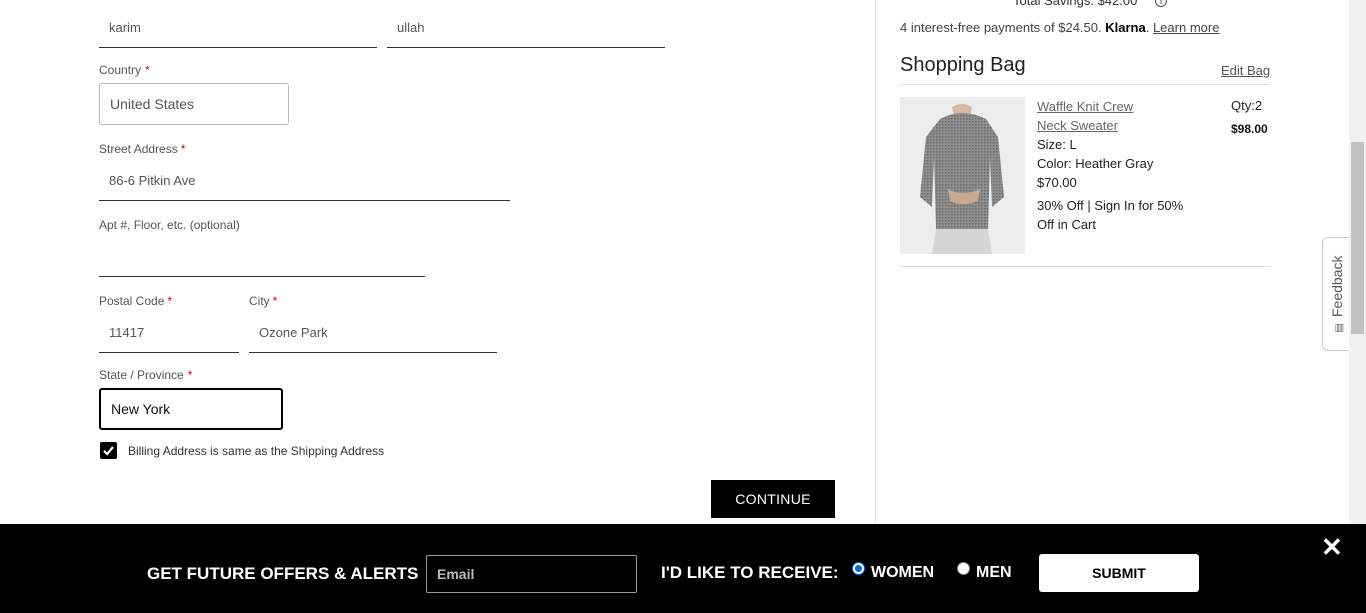 This screenshot has width=1366, height=613. What do you see at coordinates (1057, 182) in the screenshot?
I see `product-unit-price: $70.00` at bounding box center [1057, 182].